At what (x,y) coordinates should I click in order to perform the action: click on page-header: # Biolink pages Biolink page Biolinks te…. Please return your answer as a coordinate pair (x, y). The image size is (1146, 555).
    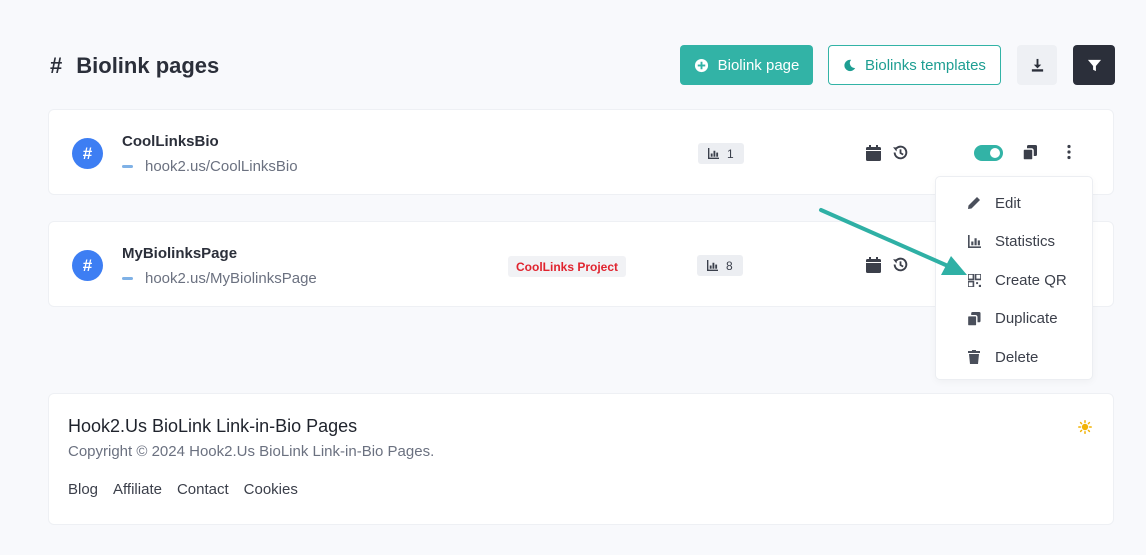
    Looking at the image, I should click on (582, 66).